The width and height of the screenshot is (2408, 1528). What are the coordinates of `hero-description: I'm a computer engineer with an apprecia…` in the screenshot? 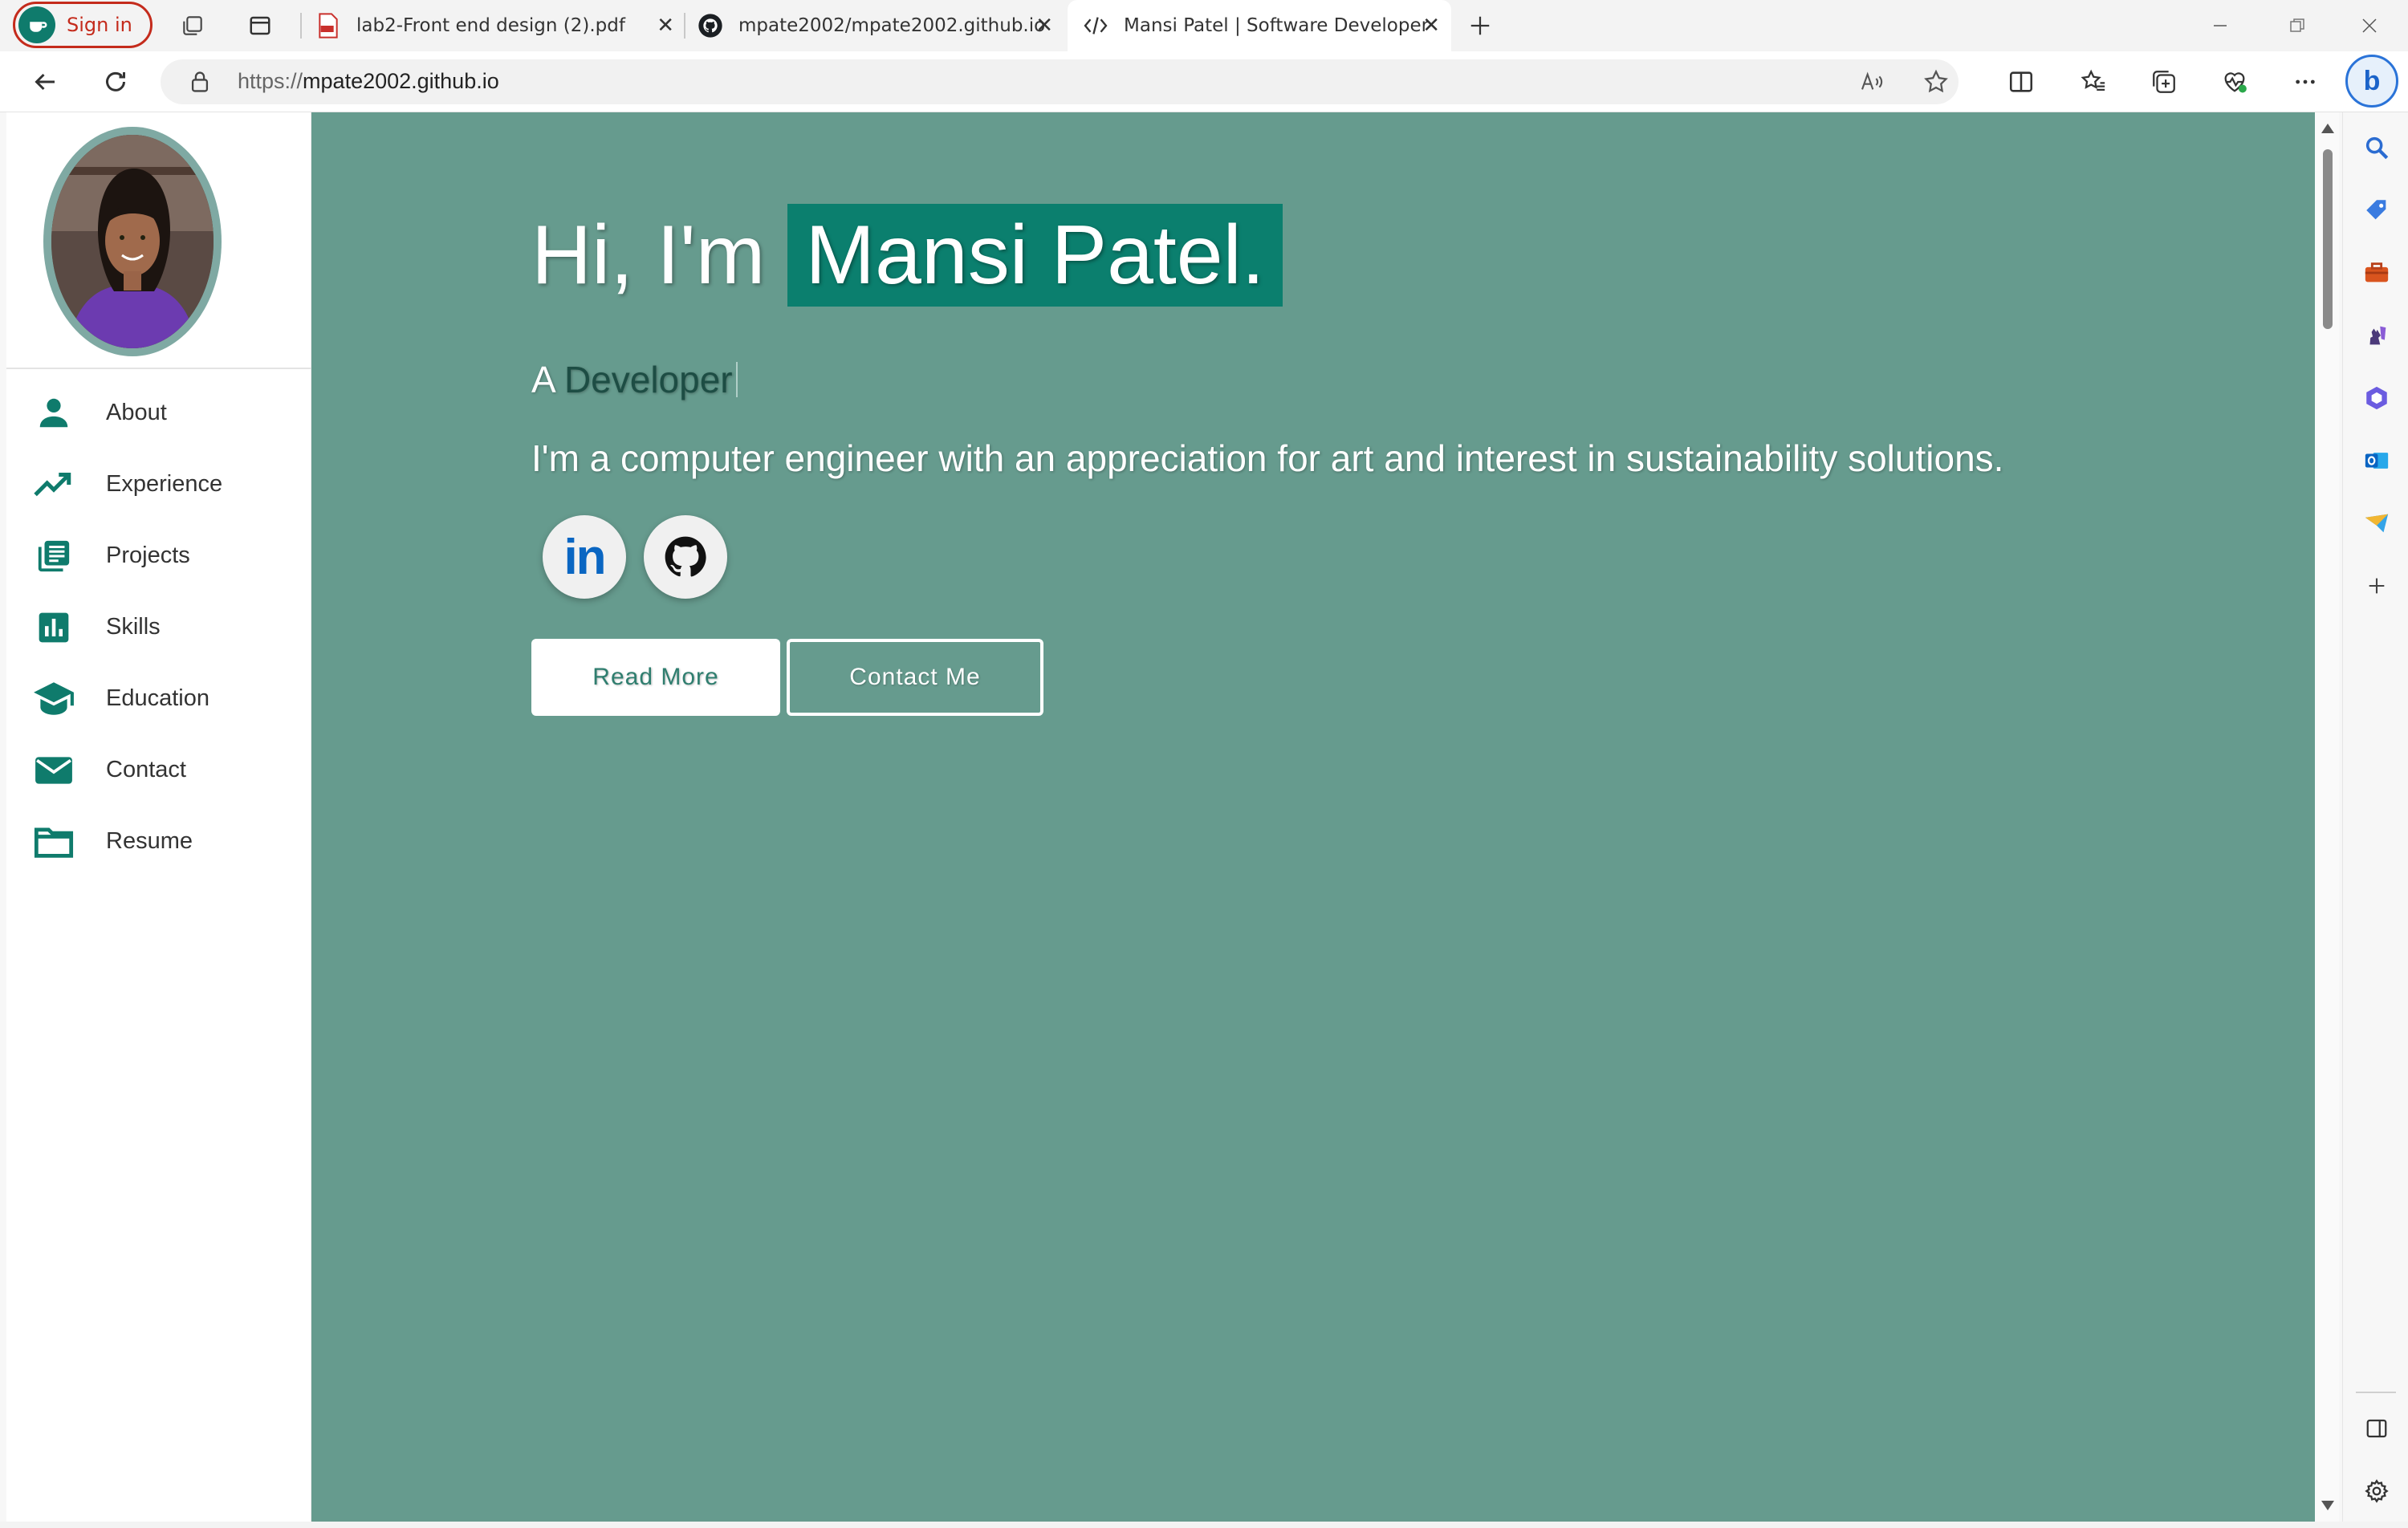 It's located at (1267, 458).